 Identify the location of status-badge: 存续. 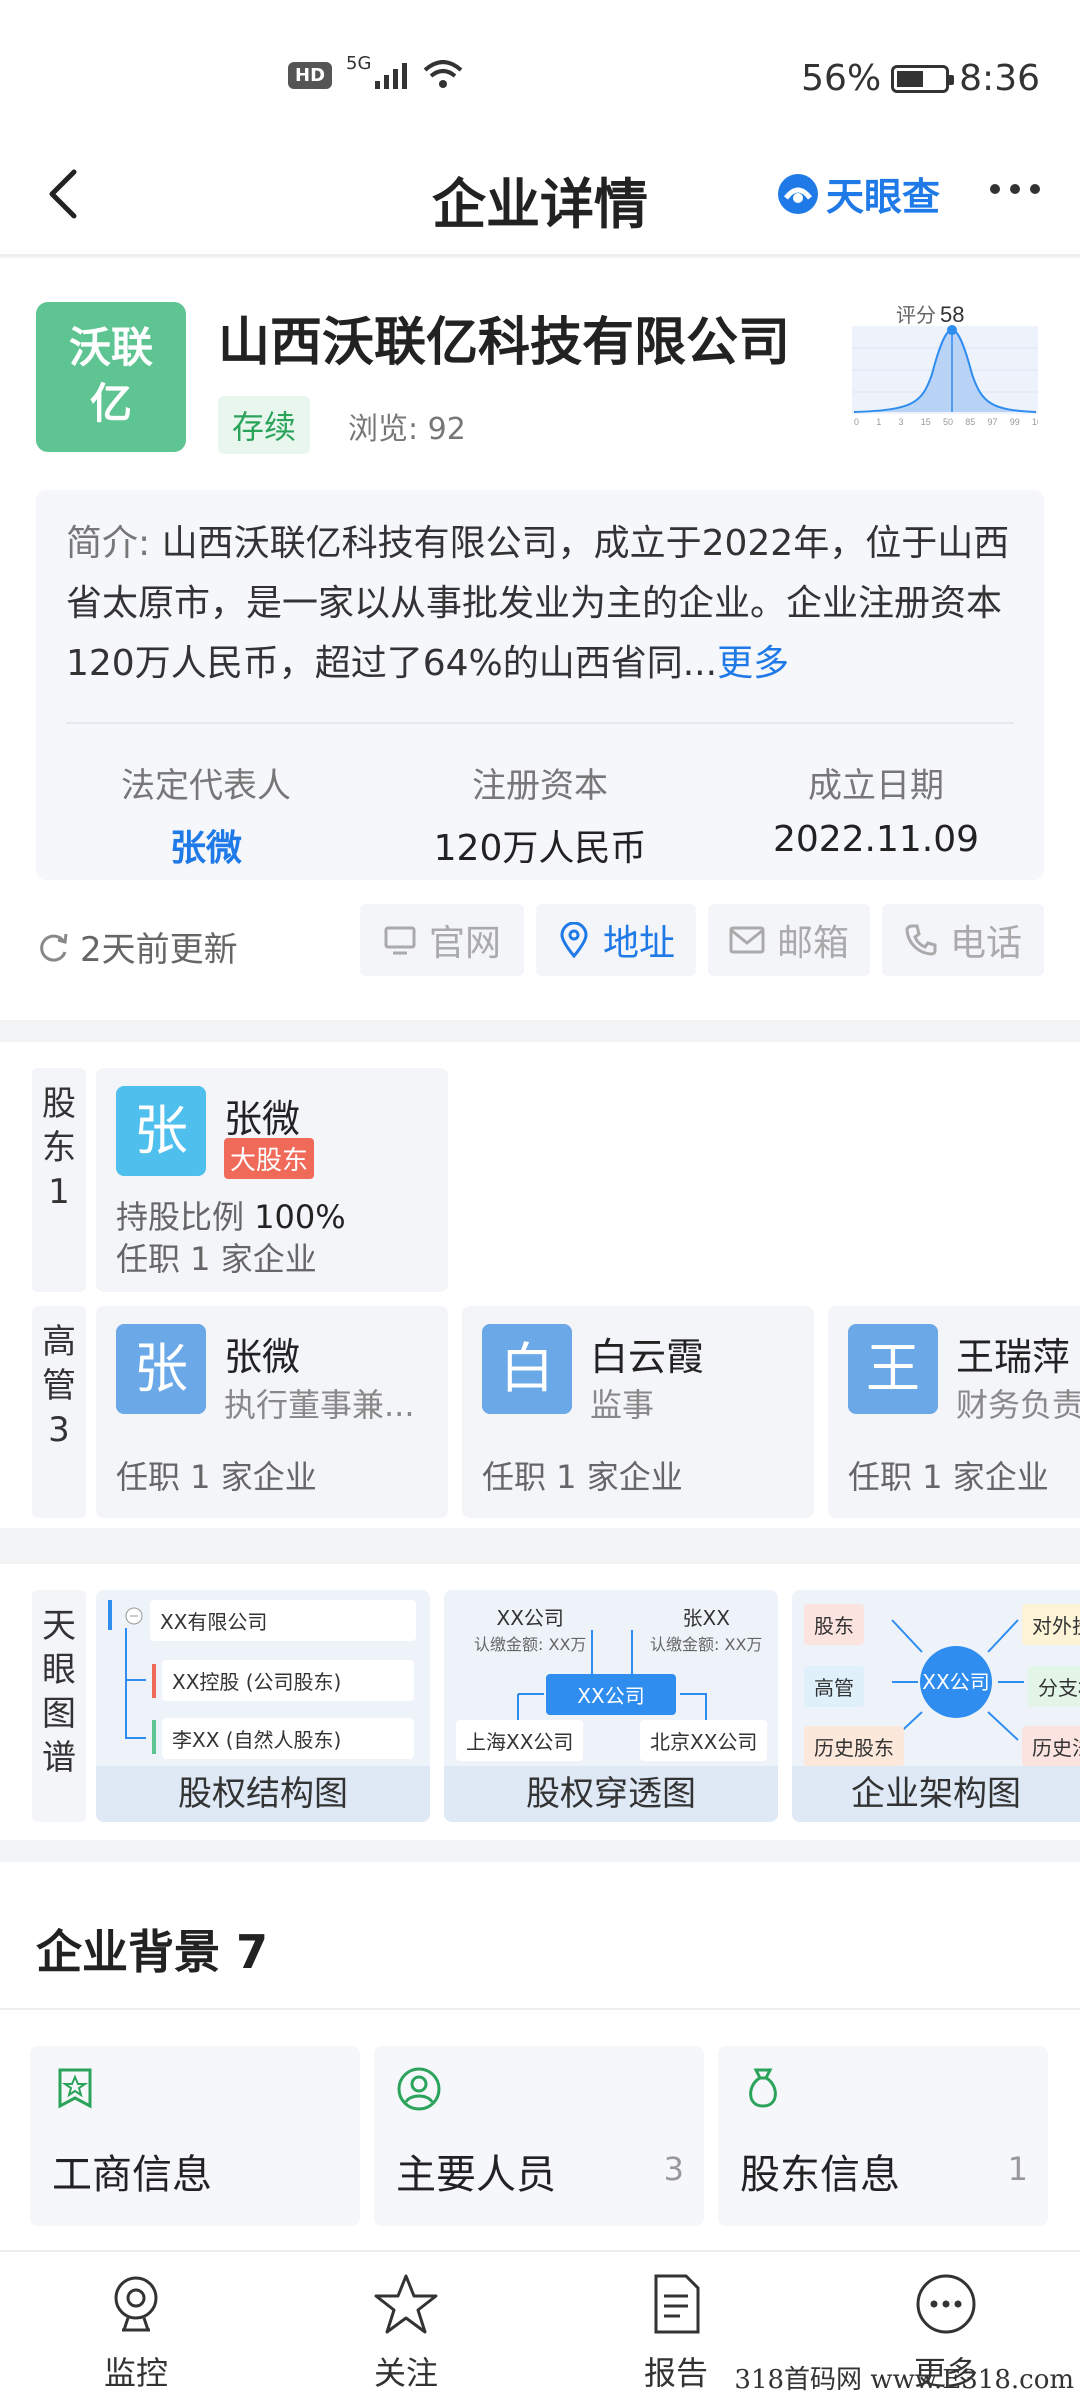
(264, 425).